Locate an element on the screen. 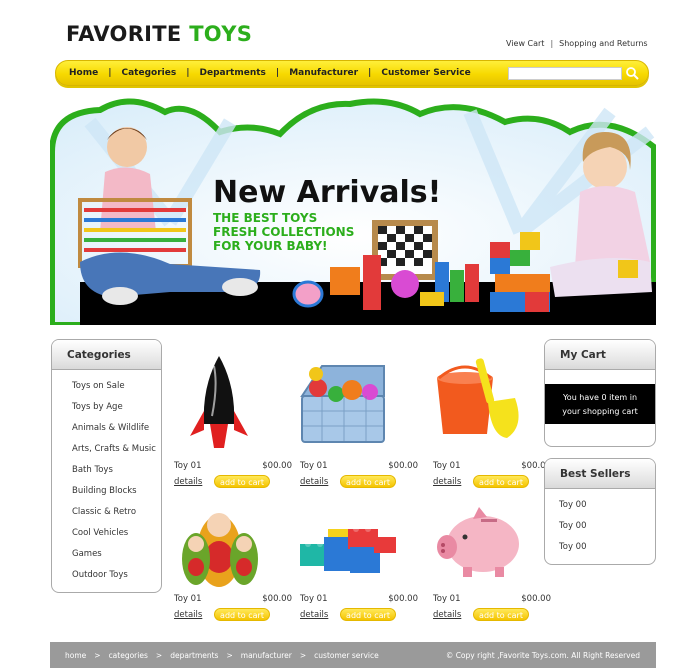 This screenshot has width=700, height=668. best-sellers-title: Best Sellers is located at coordinates (600, 474).